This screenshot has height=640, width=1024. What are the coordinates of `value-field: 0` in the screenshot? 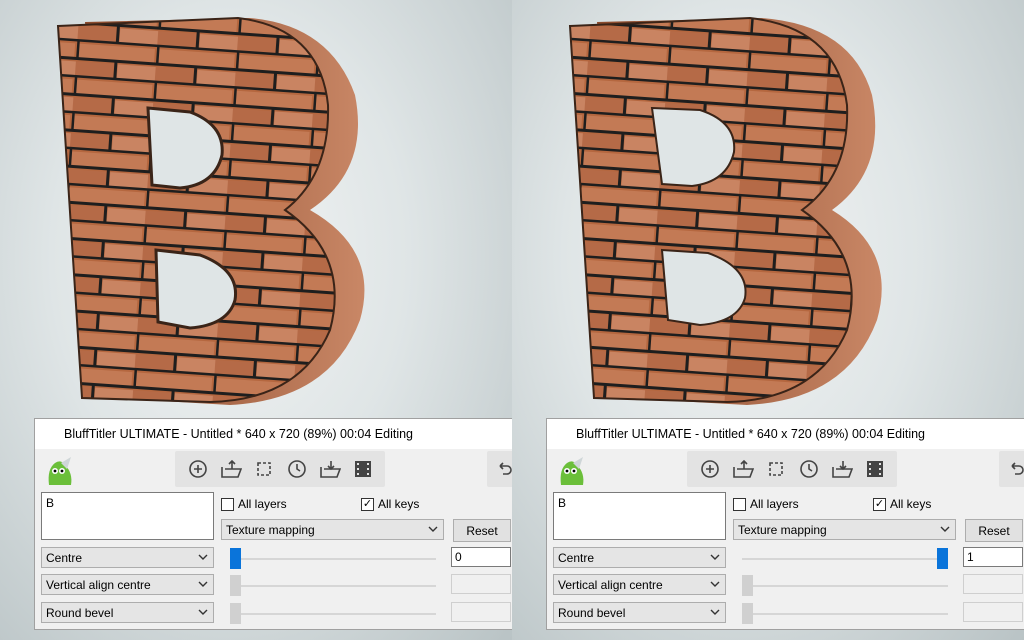 It's located at (481, 557).